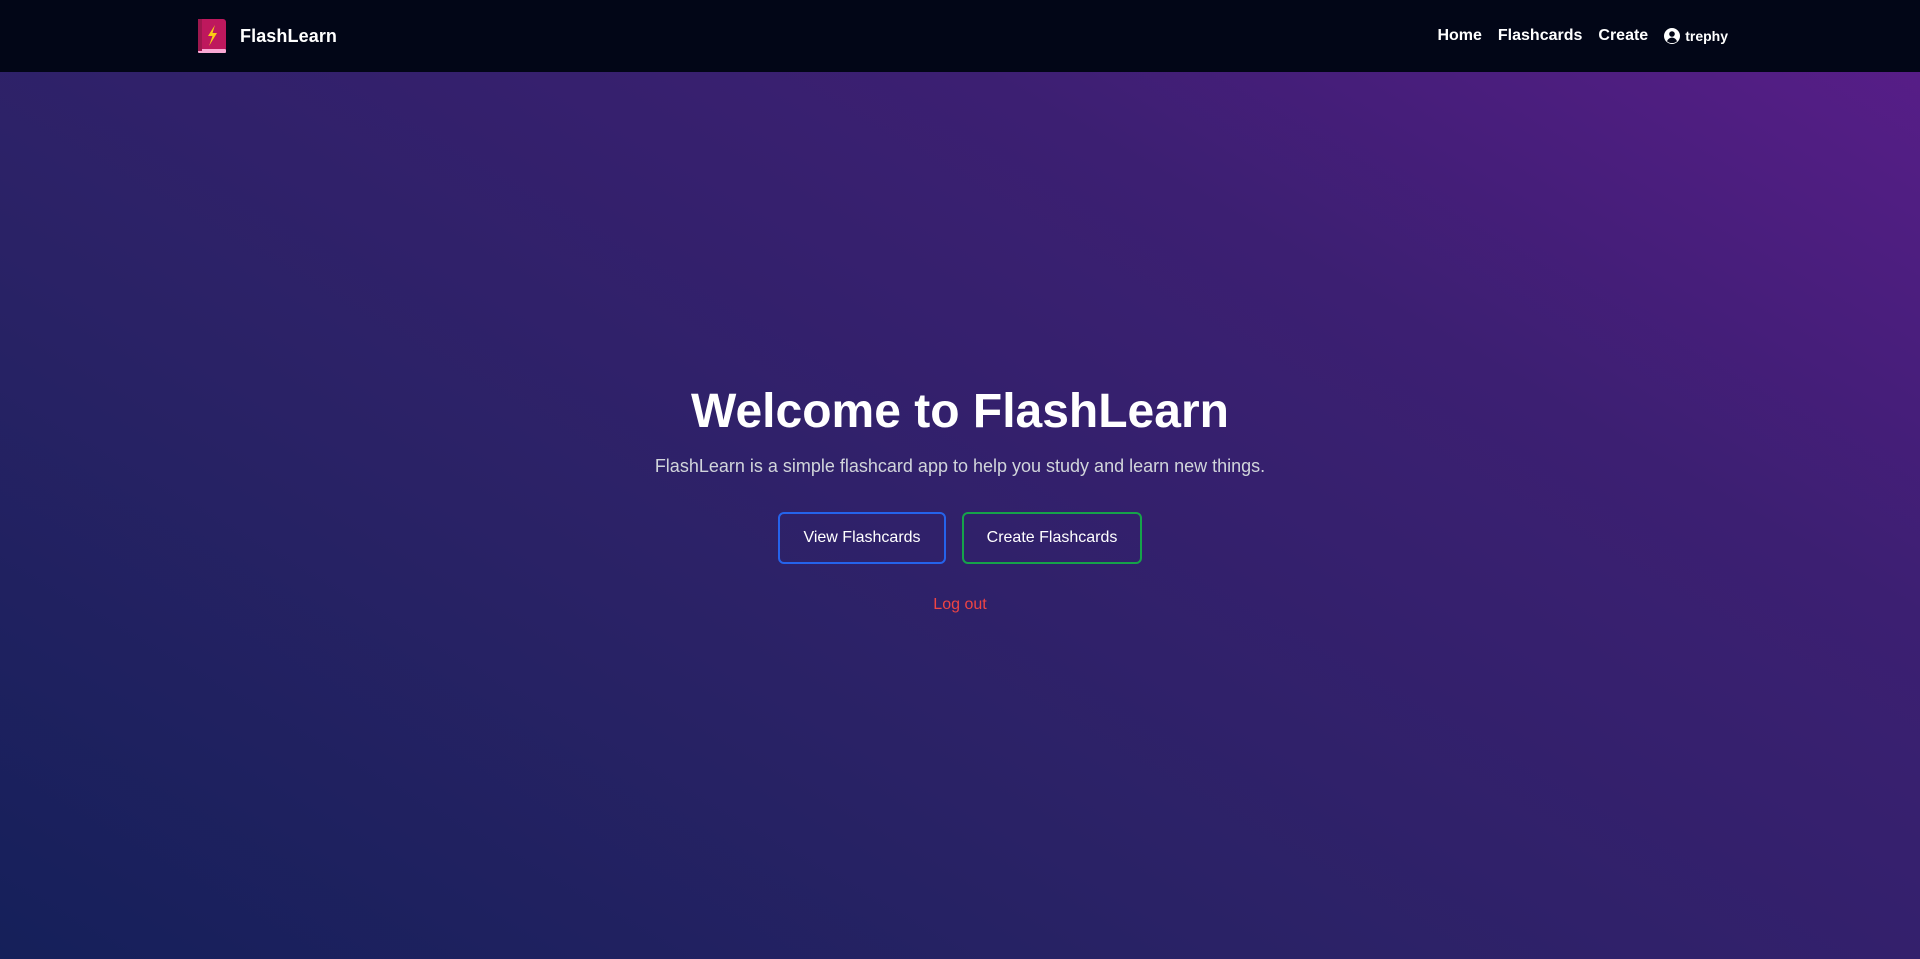 Image resolution: width=1920 pixels, height=959 pixels. I want to click on brand-link: FlashLearn, so click(267, 36).